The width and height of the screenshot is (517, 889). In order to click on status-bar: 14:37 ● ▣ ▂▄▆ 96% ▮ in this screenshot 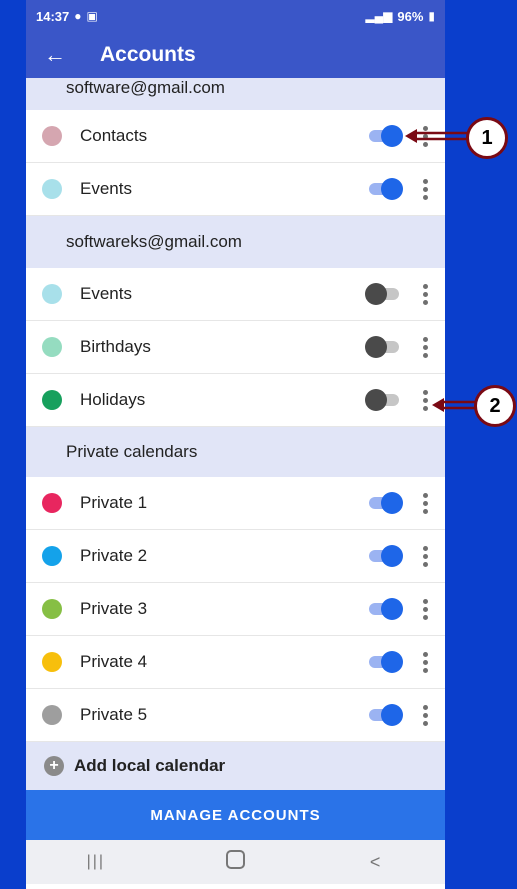, I will do `click(235, 16)`.